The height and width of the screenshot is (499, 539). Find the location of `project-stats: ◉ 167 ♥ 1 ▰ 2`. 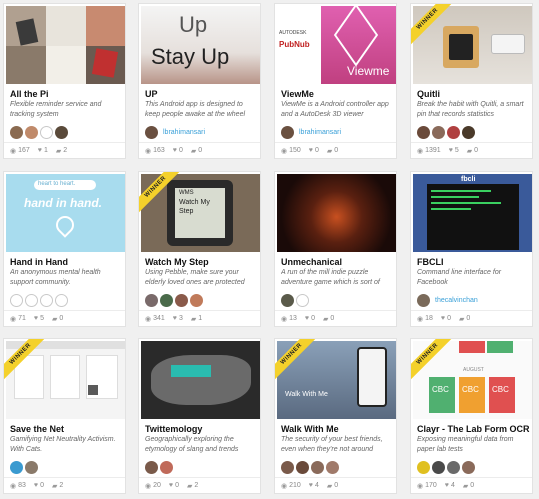

project-stats: ◉ 167 ♥ 1 ▰ 2 is located at coordinates (64, 150).